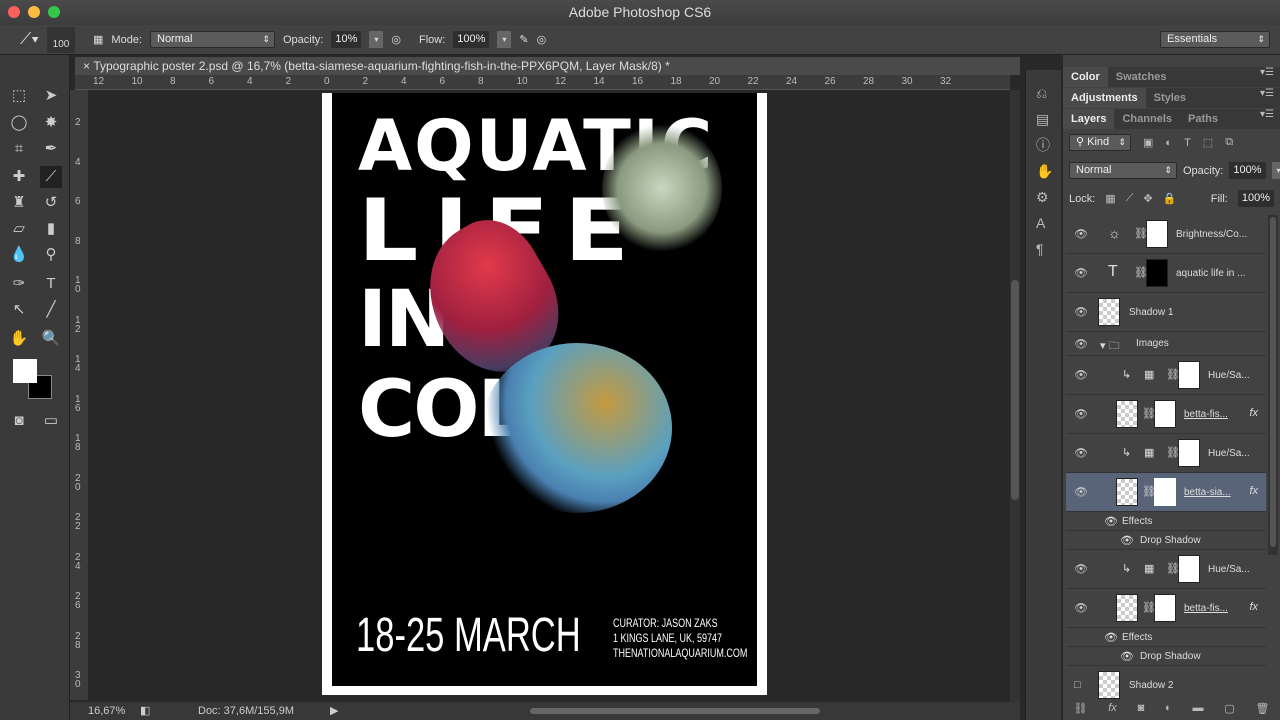 This screenshot has height=720, width=1280. I want to click on status-menu-arrow-icon: ▶, so click(334, 711).